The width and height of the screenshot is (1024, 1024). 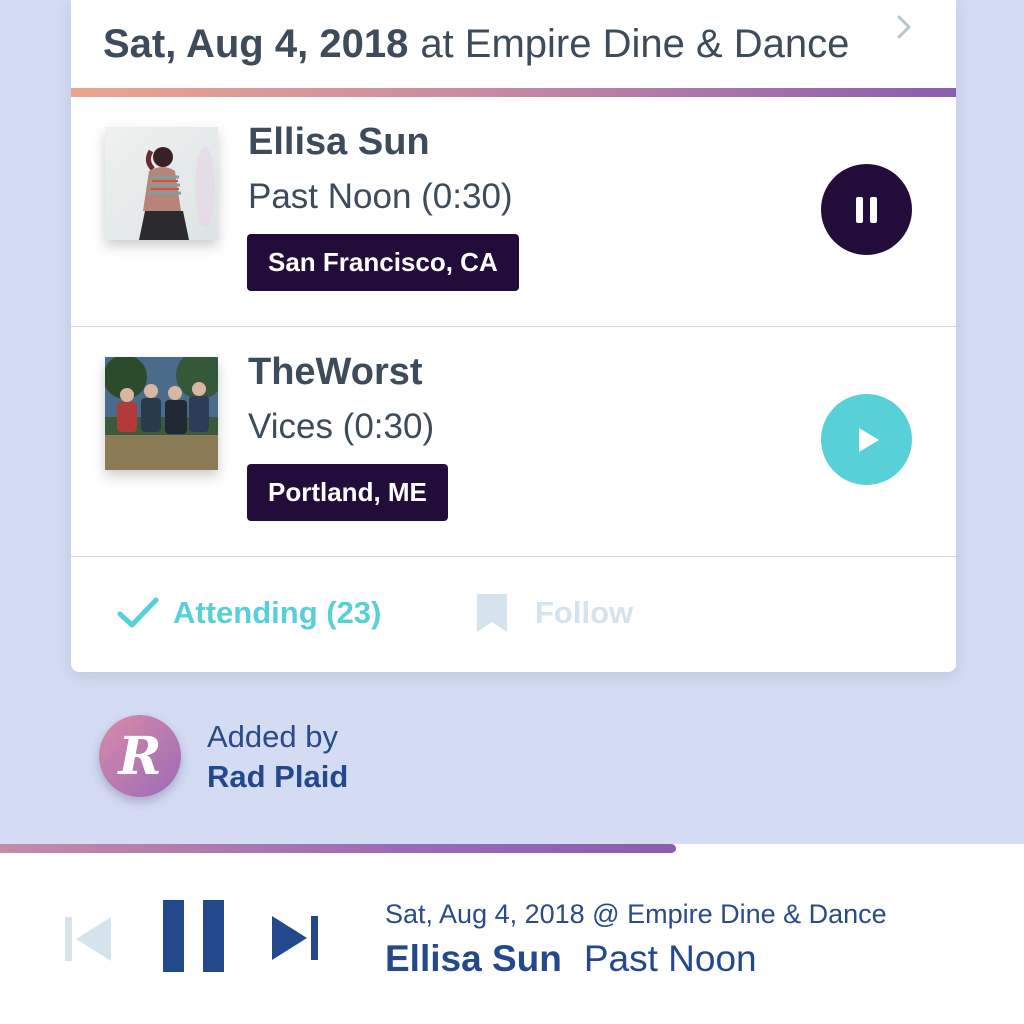 I want to click on location-badge: San Francisco, CA, so click(x=383, y=262).